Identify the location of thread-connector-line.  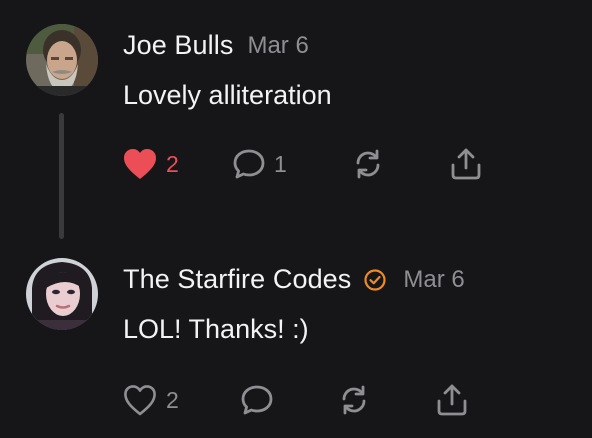
(61, 176).